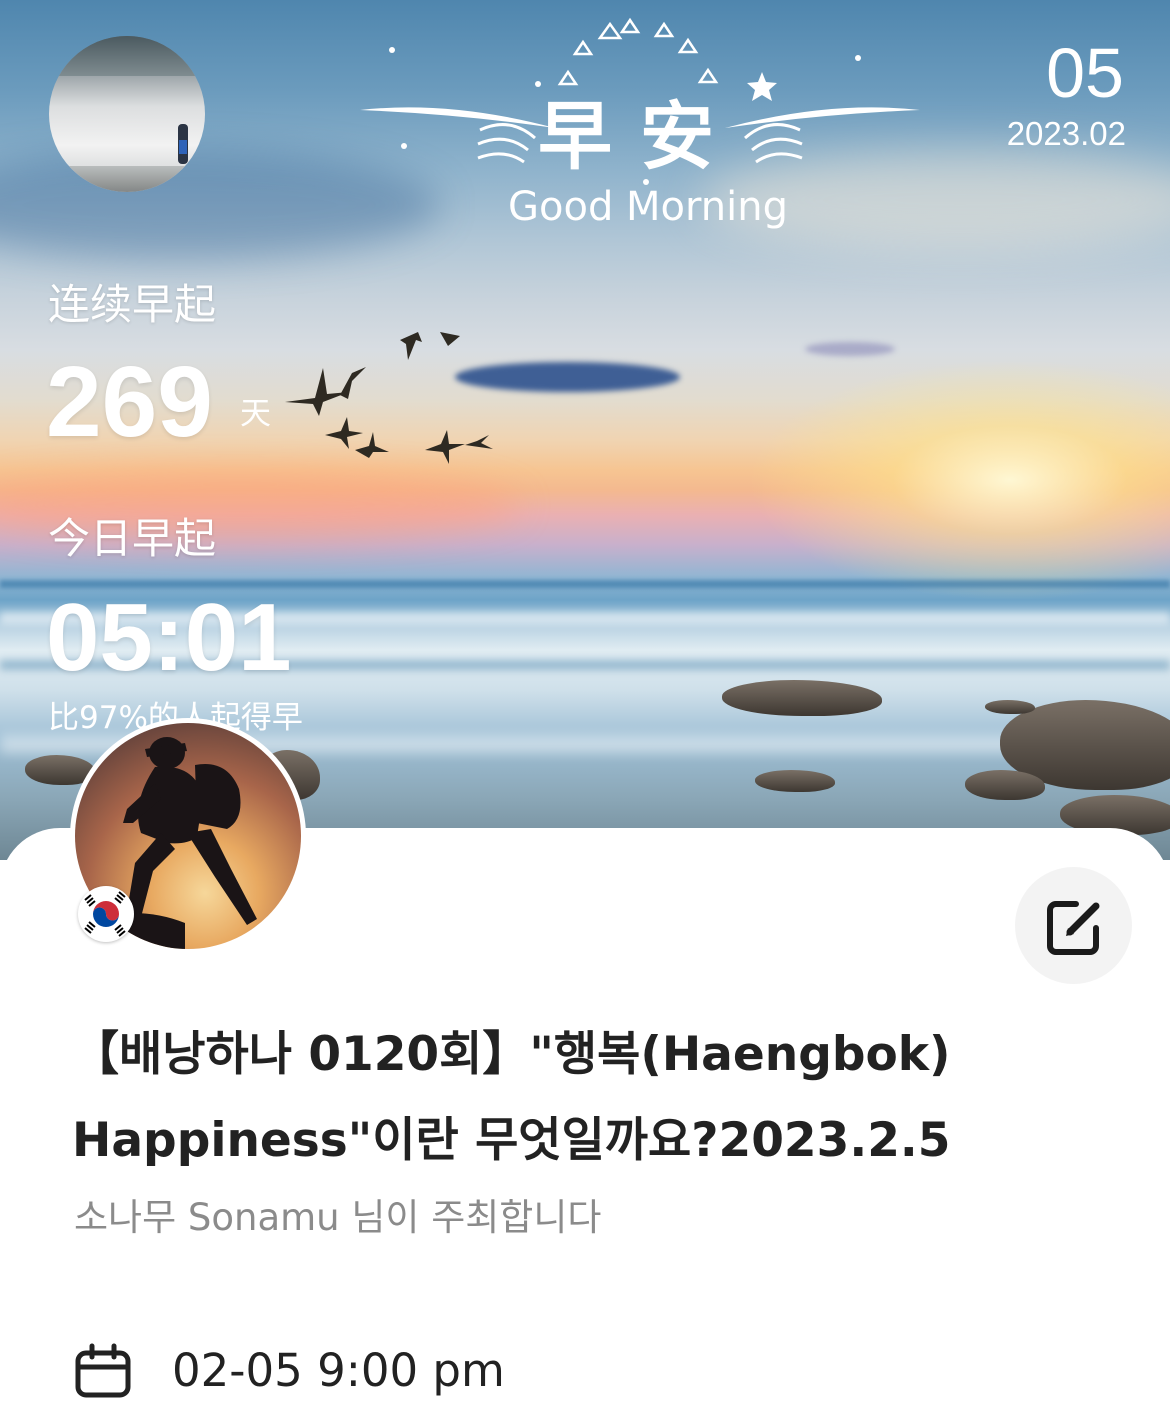 The width and height of the screenshot is (1170, 1428). What do you see at coordinates (640, 137) in the screenshot?
I see `greeting-cn: 早安` at bounding box center [640, 137].